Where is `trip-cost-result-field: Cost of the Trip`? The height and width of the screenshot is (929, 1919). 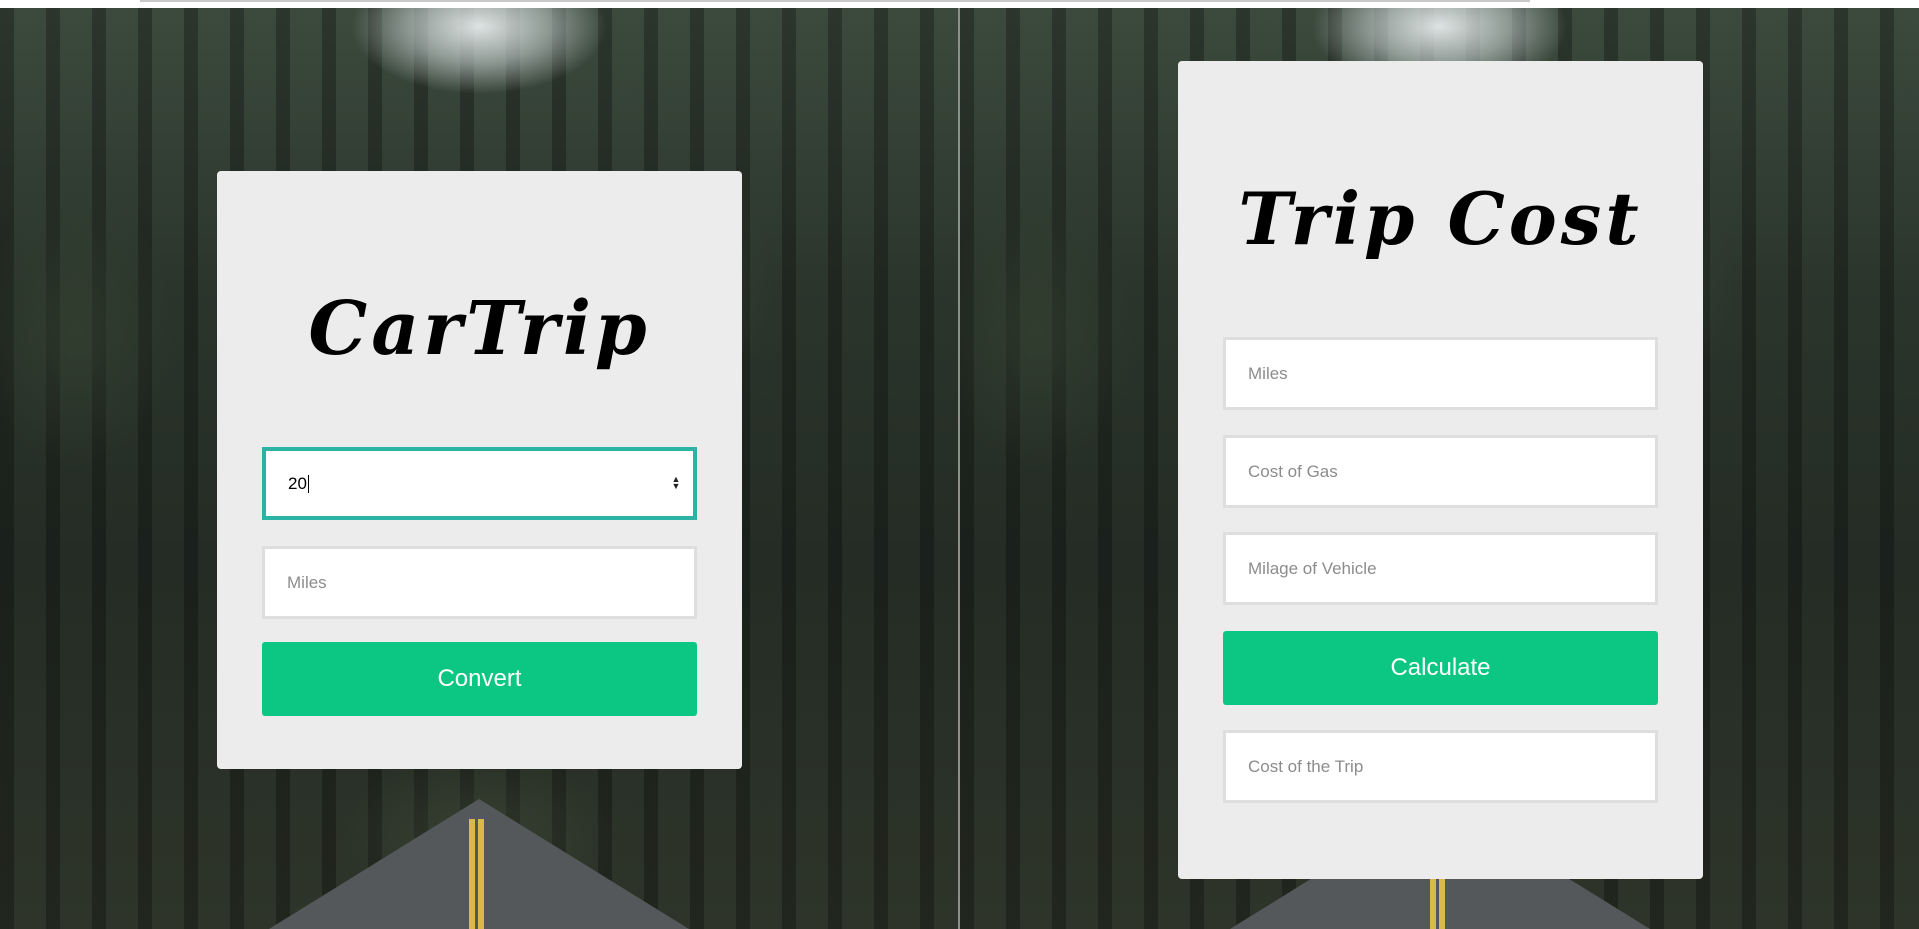
trip-cost-result-field: Cost of the Trip is located at coordinates (1440, 766).